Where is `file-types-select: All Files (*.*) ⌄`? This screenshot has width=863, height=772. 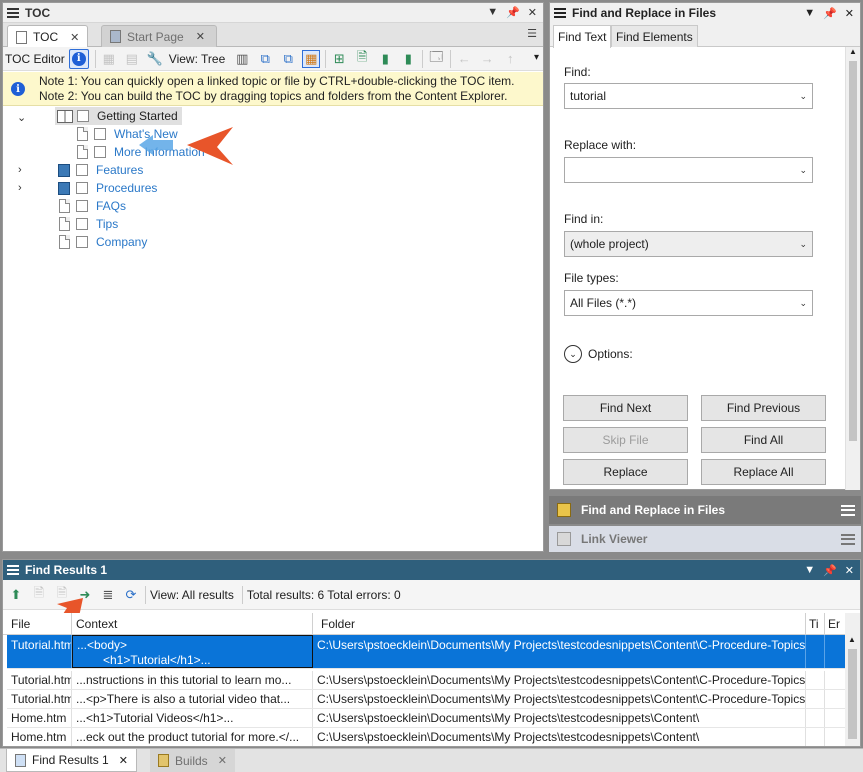
file-types-select: All Files (*.*) ⌄ is located at coordinates (688, 303).